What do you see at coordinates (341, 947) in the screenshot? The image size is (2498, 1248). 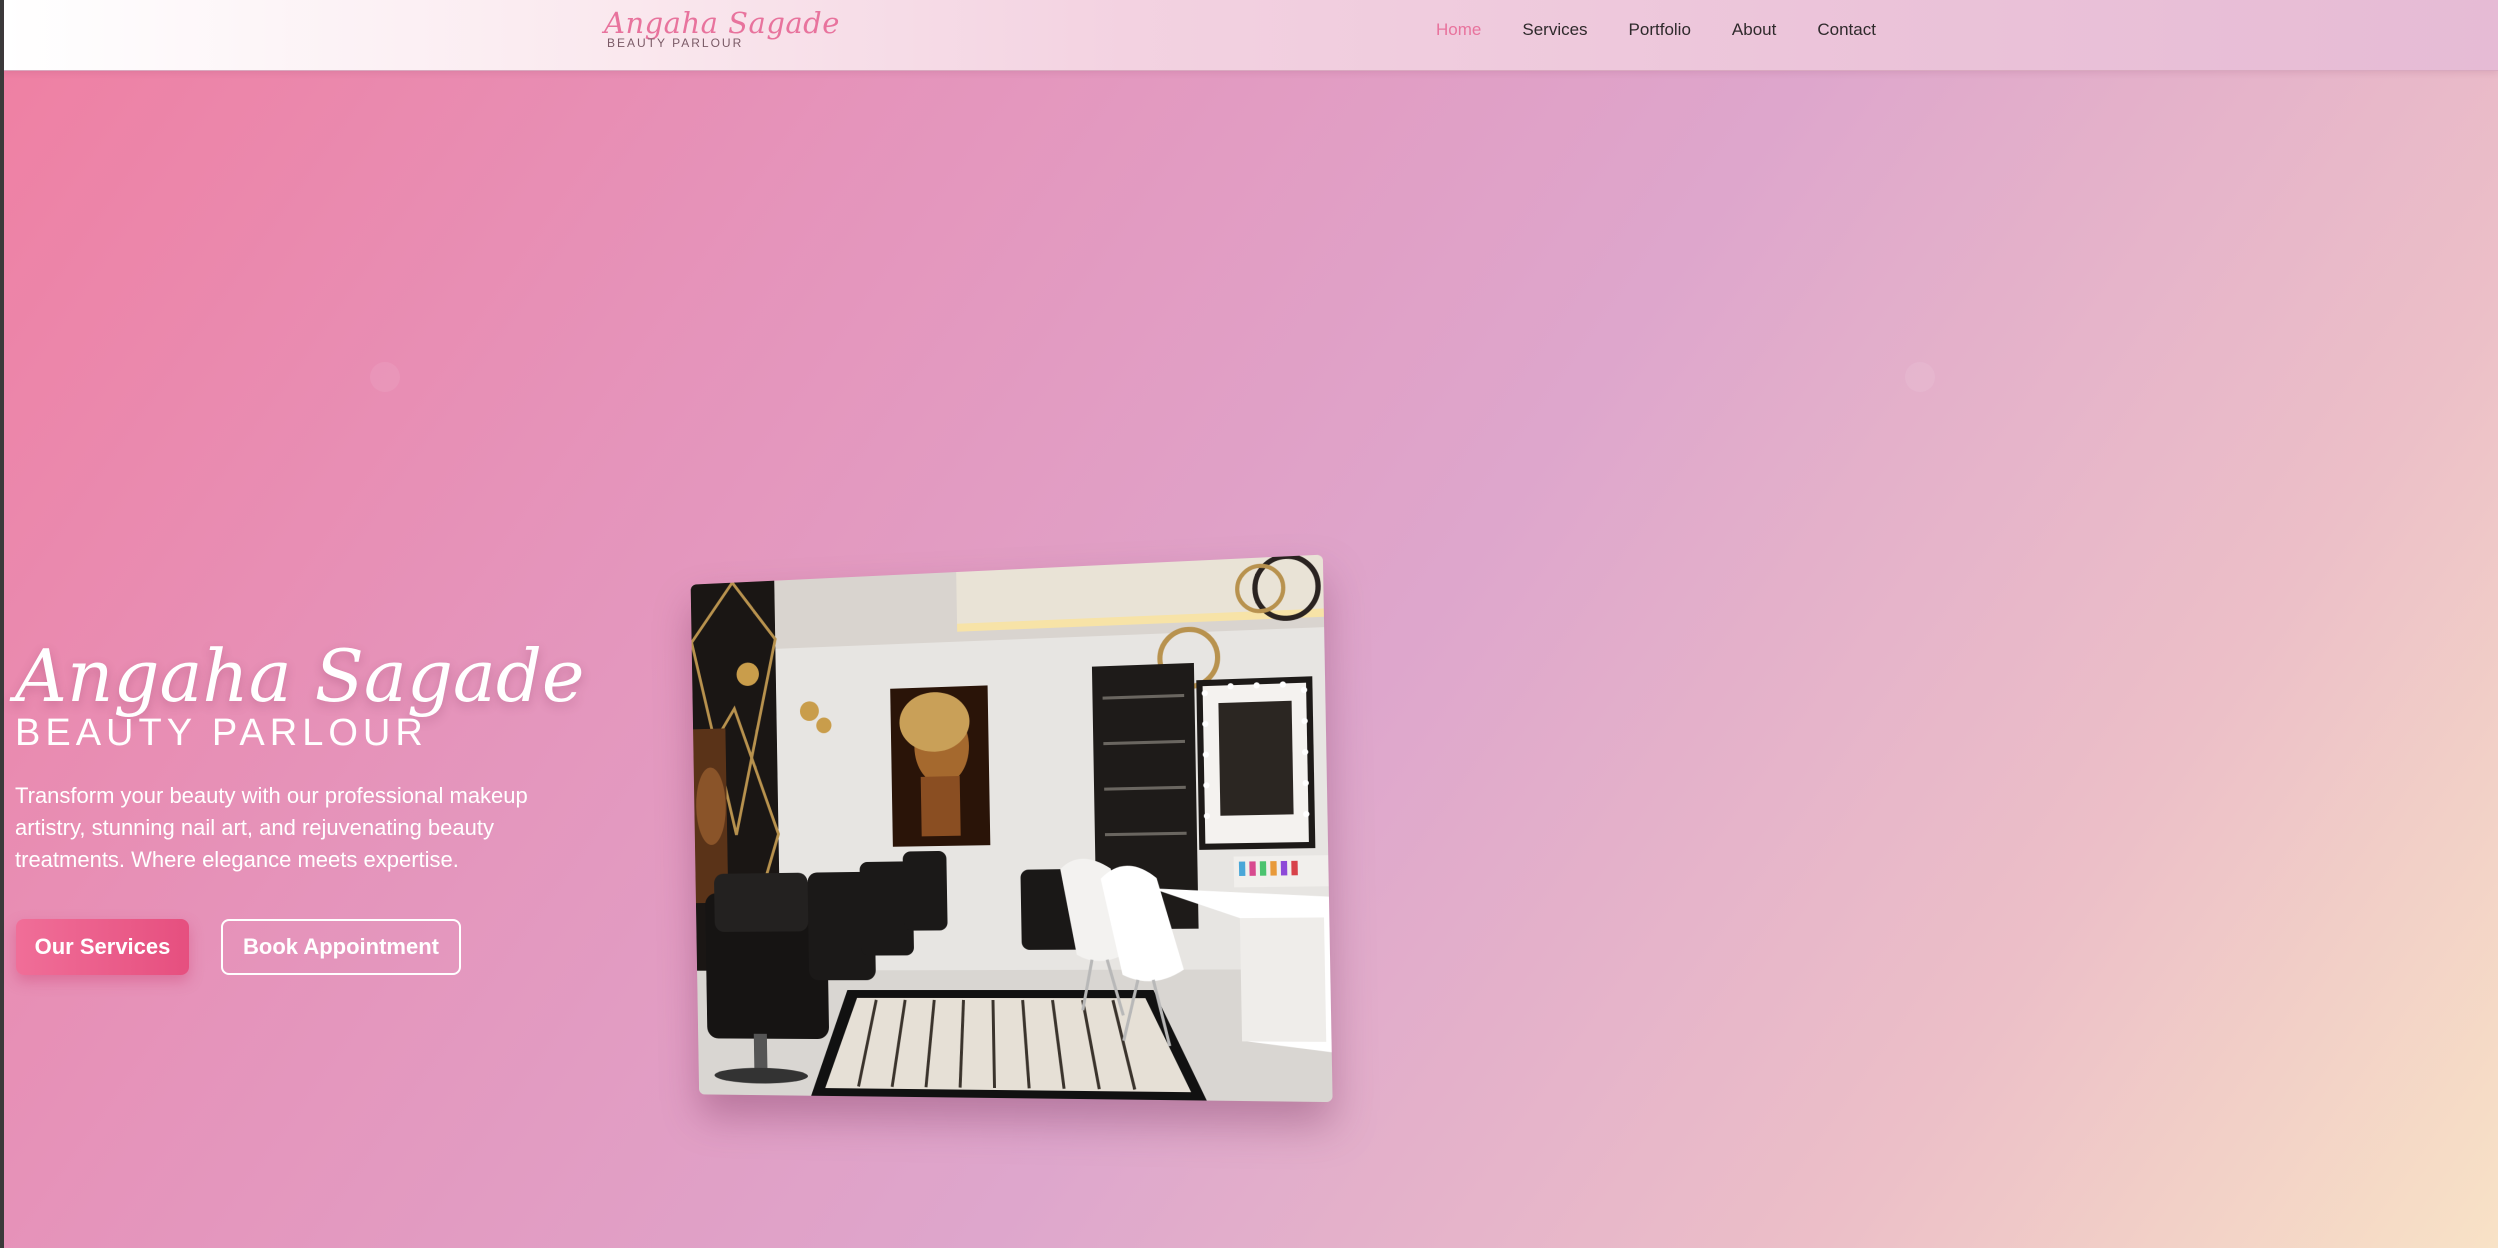 I see `book-appointment-button: Book Appointment` at bounding box center [341, 947].